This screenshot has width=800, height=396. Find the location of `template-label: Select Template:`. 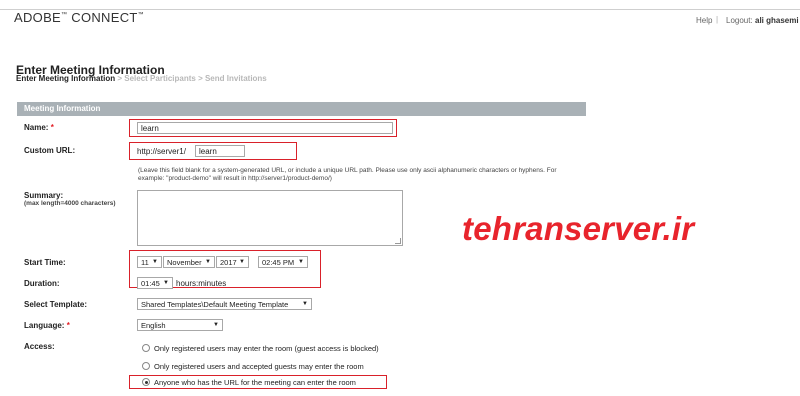

template-label: Select Template: is located at coordinates (55, 304).